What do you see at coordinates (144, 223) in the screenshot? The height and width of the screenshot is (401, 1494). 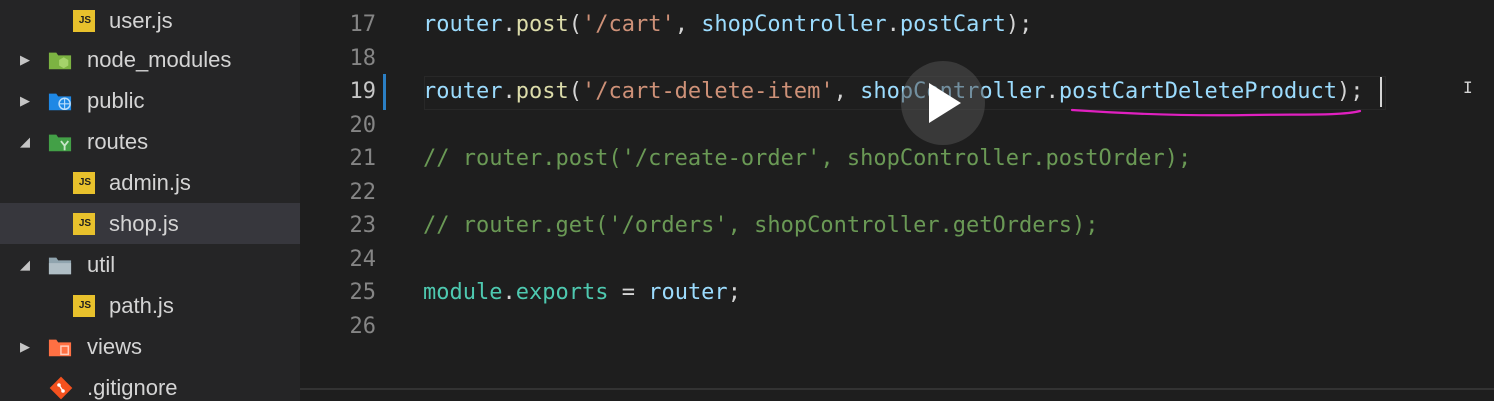 I see `explorer-item-label: shop.js` at bounding box center [144, 223].